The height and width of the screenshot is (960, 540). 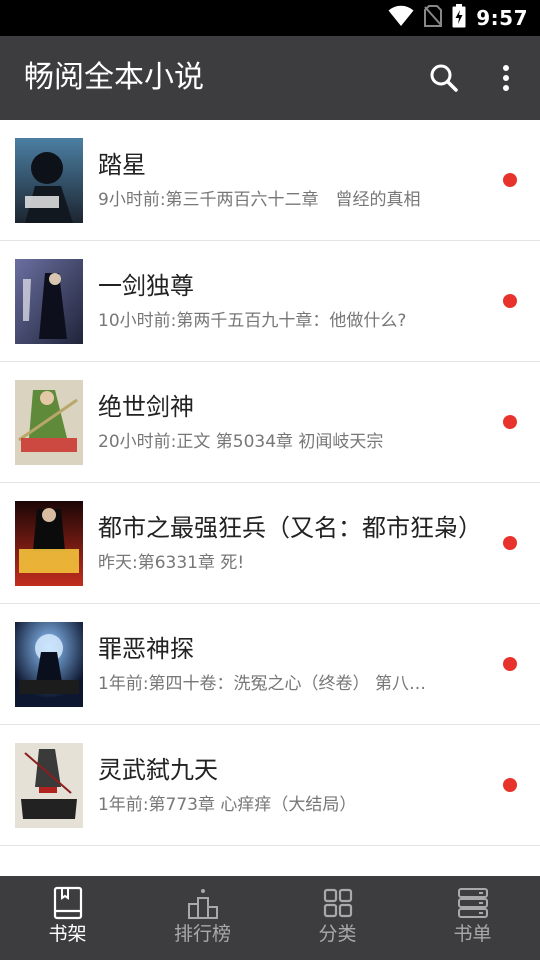 I want to click on status-icons: 9:57, so click(x=458, y=18).